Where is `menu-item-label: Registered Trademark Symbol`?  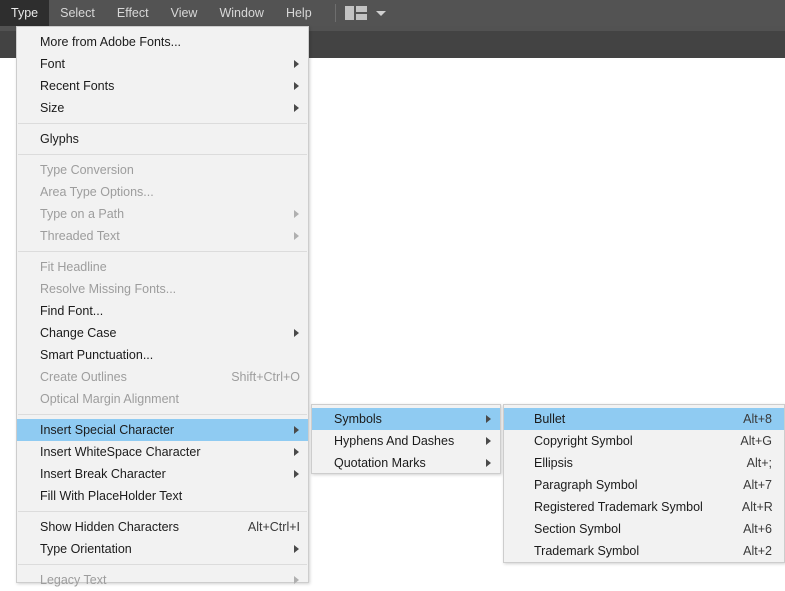 menu-item-label: Registered Trademark Symbol is located at coordinates (618, 507).